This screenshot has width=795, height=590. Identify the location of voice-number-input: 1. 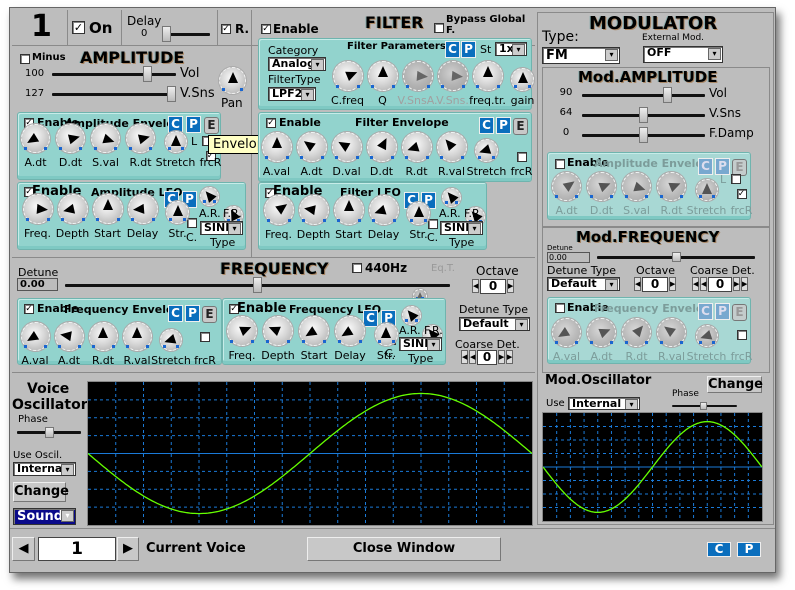
(77, 549).